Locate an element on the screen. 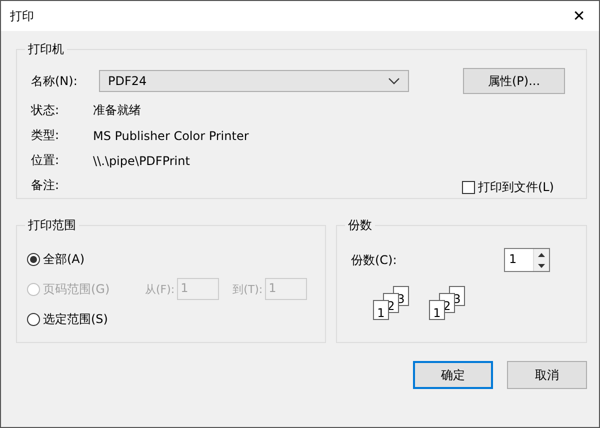 The image size is (600, 428). print-to-file-checkbox: 打印到文件(L) is located at coordinates (508, 187).